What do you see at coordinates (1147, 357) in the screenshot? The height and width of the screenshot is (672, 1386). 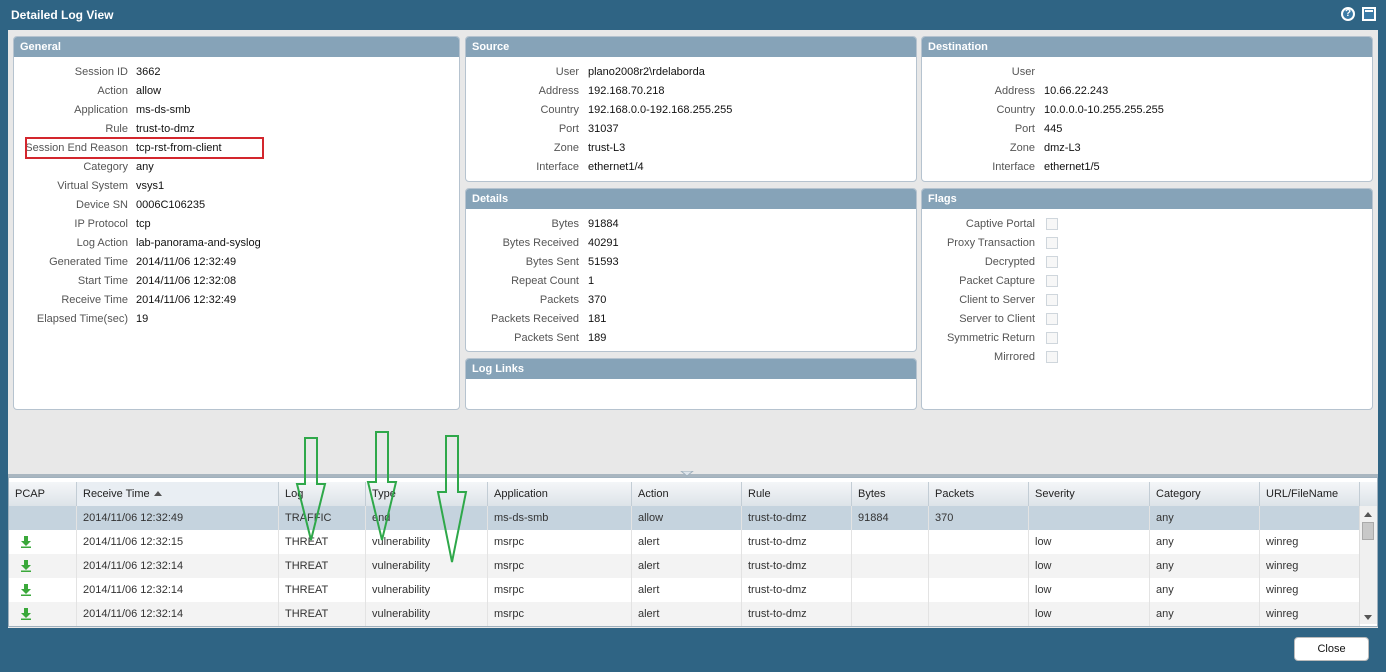 I see `flag-row: Mirrored` at bounding box center [1147, 357].